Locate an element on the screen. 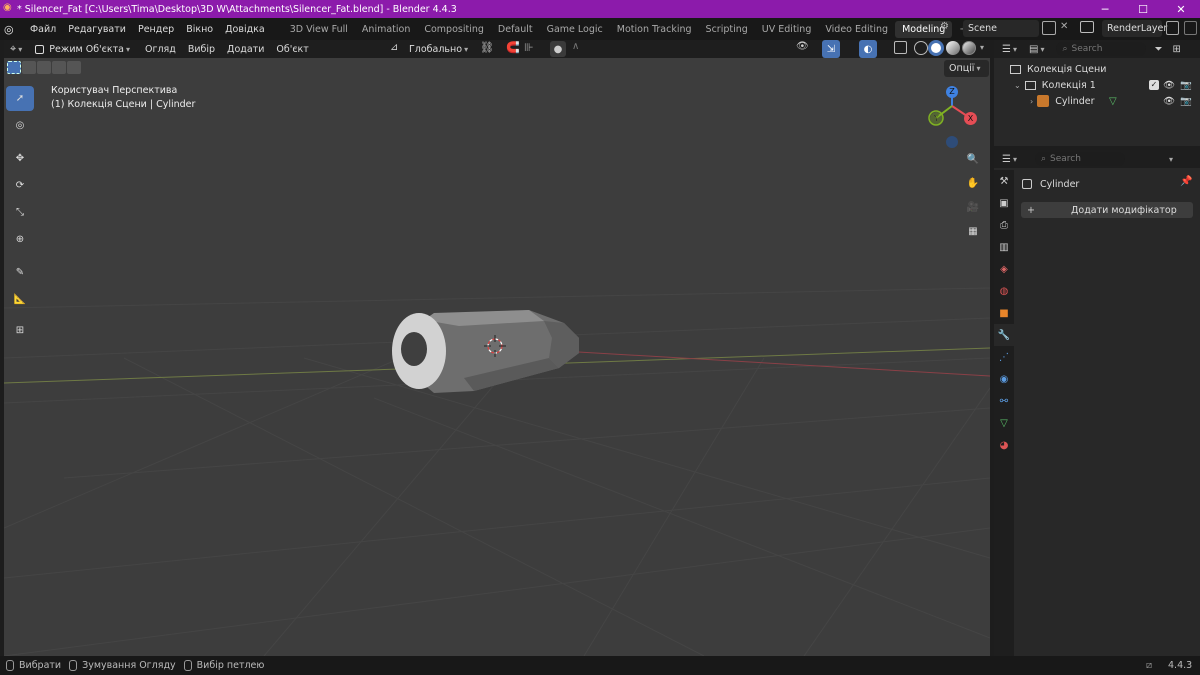  gizmo-toggle-icon: ⇲ is located at coordinates (831, 49).